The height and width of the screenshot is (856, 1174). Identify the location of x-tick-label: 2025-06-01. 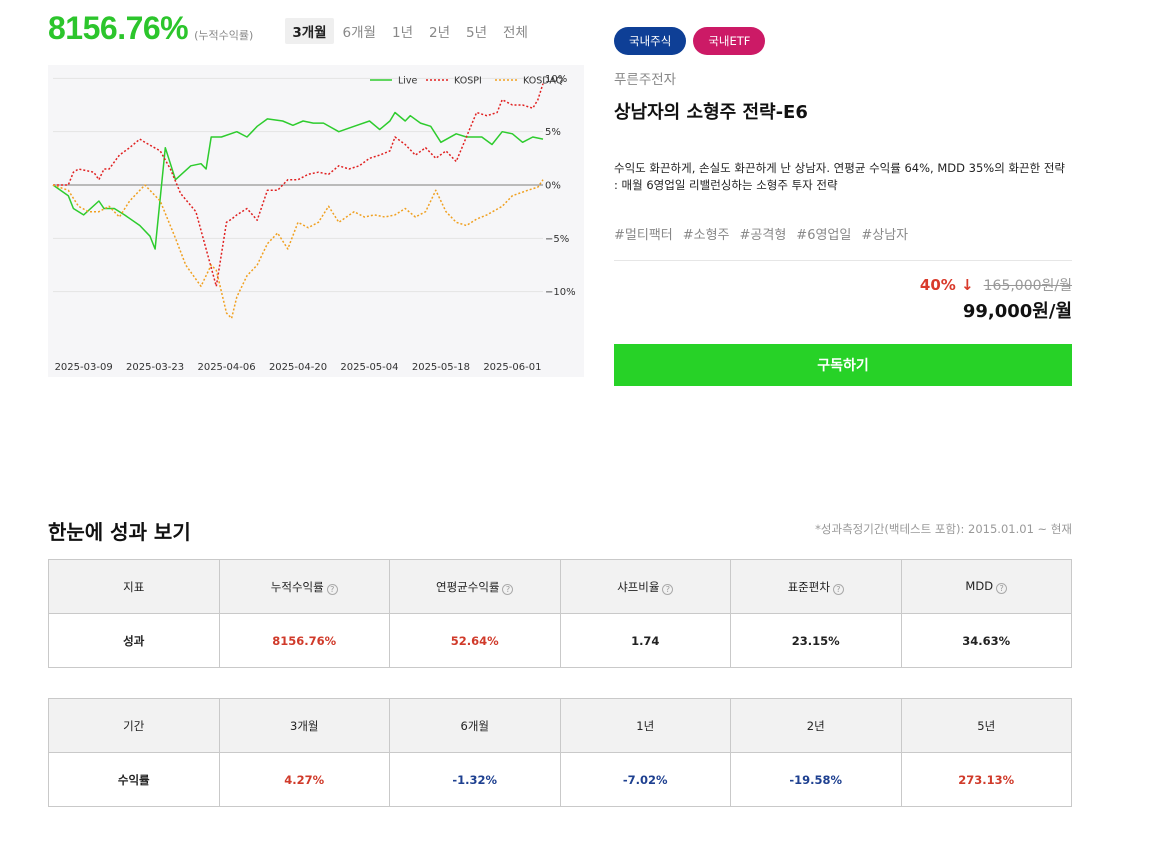
(512, 367).